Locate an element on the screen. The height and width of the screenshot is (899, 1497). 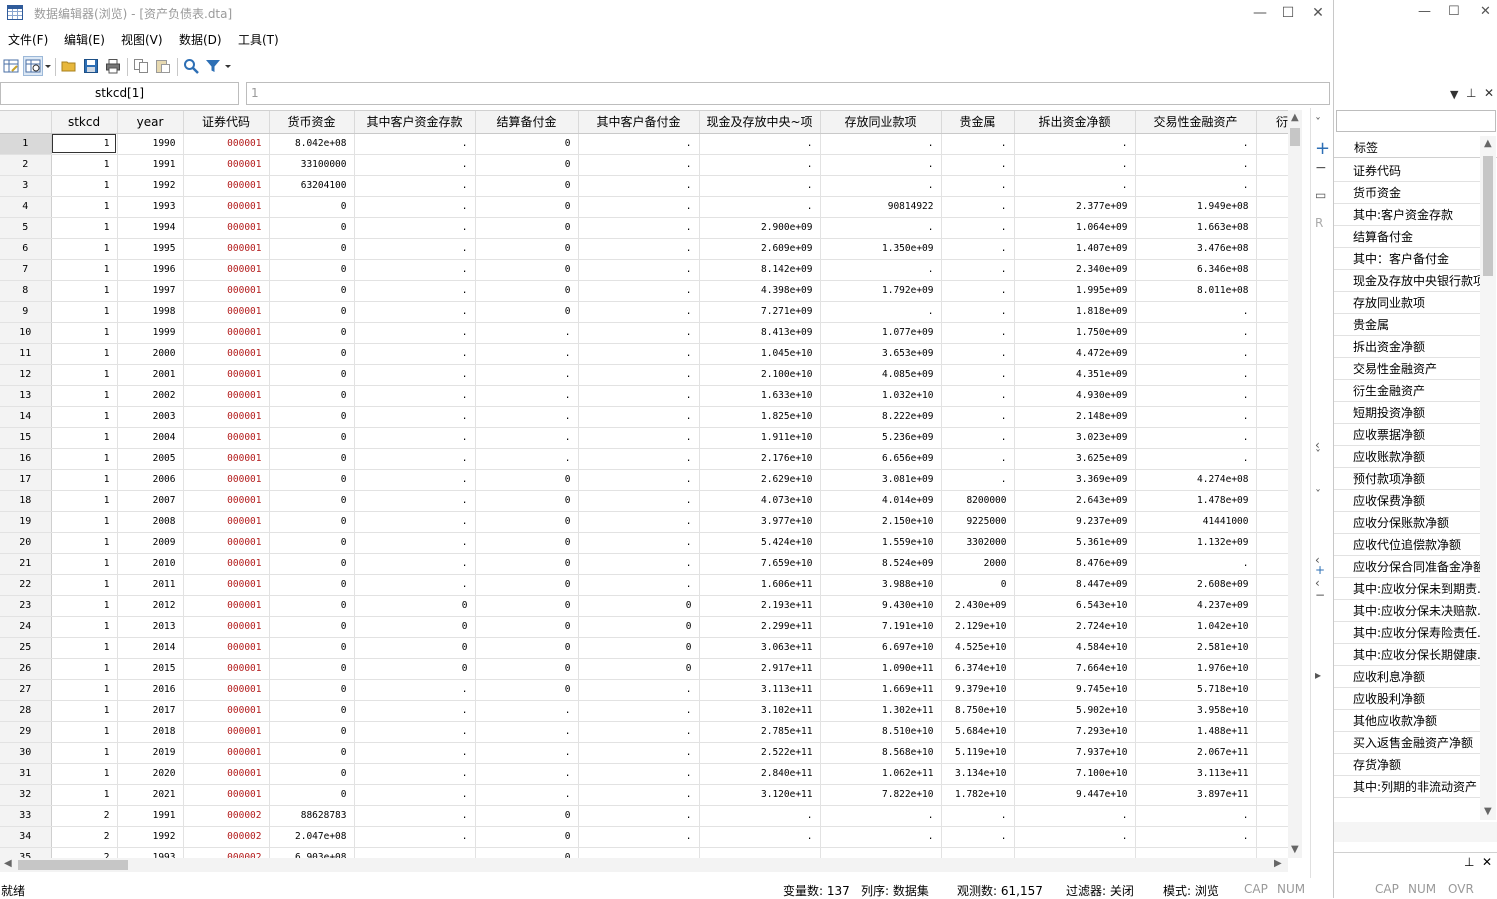
table-cell: 63204100 is located at coordinates (312, 186).